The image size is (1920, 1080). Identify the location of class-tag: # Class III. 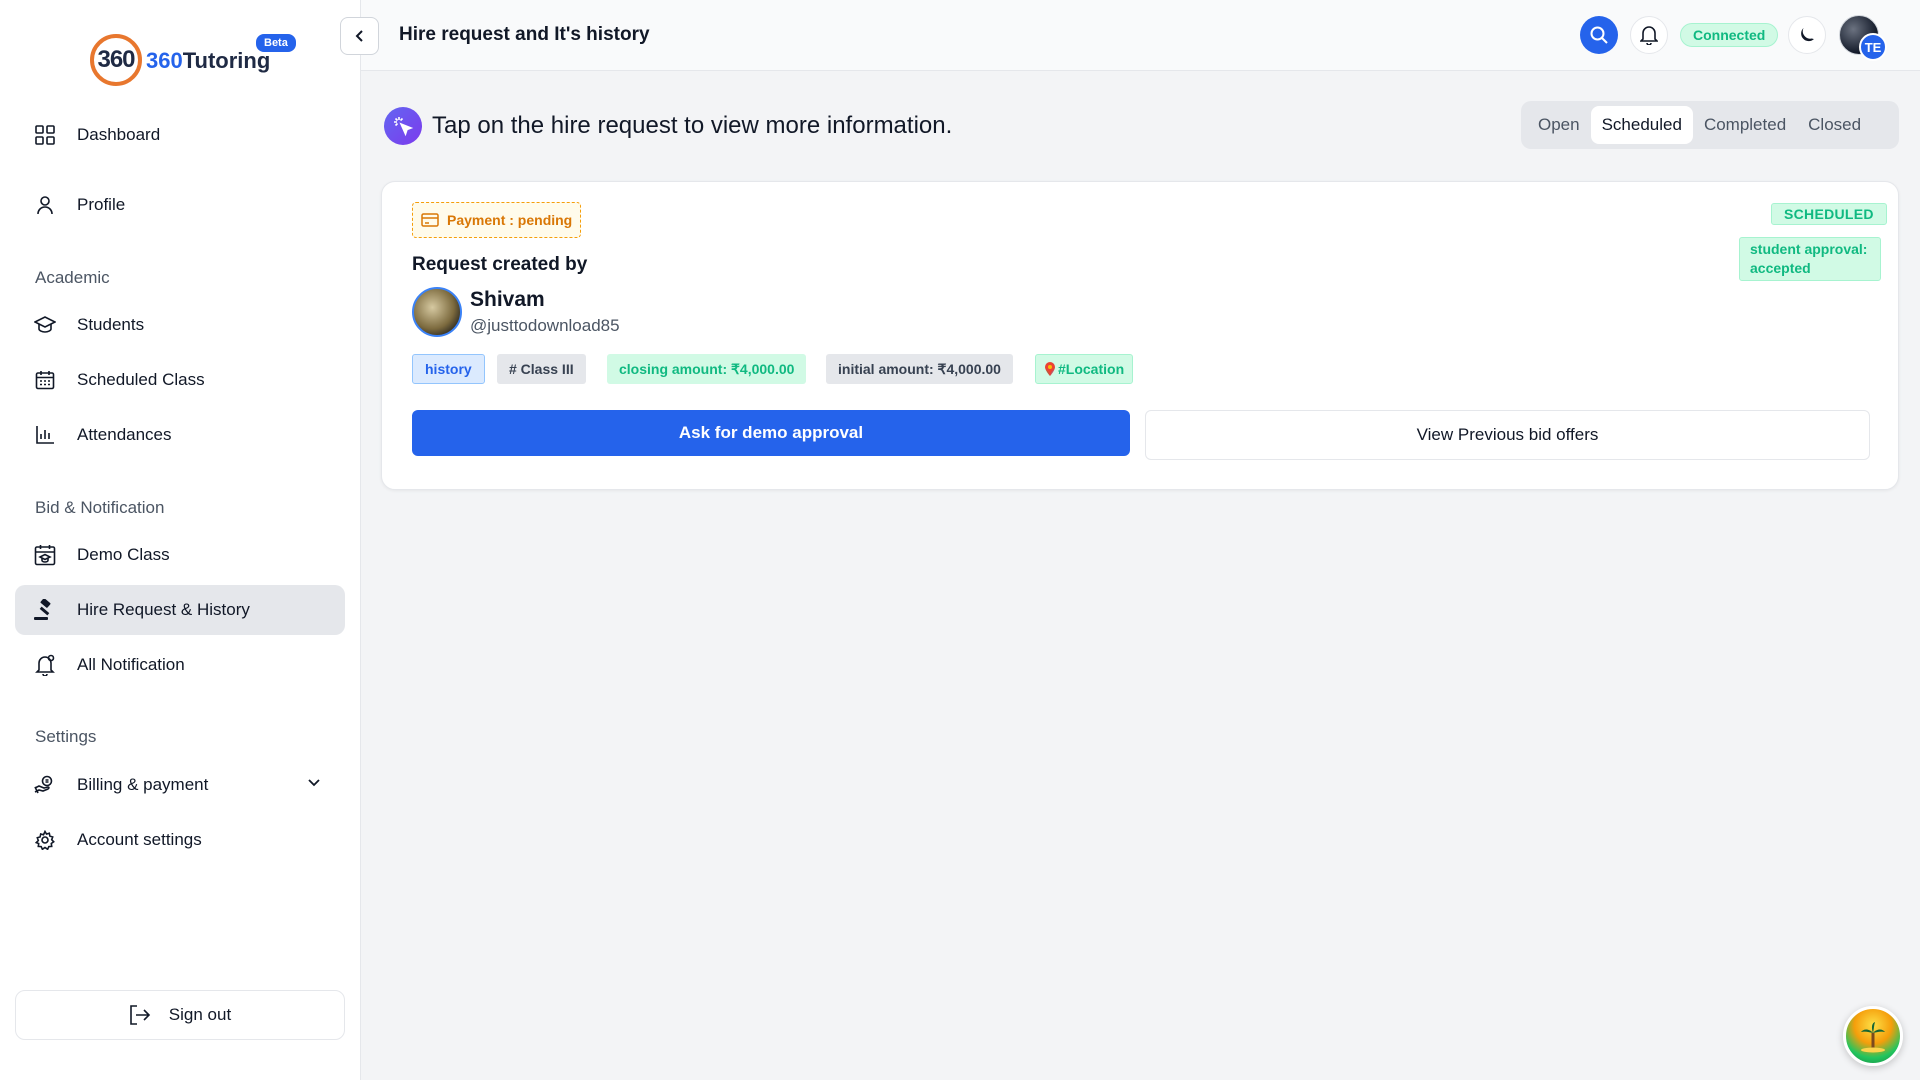
(541, 369).